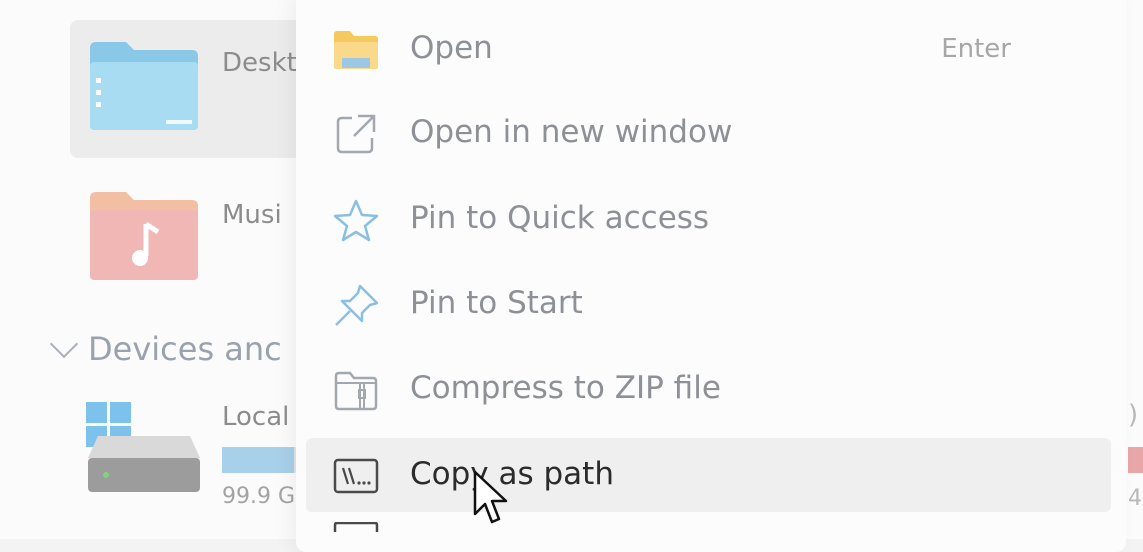 The height and width of the screenshot is (552, 1143). Describe the element at coordinates (256, 417) in the screenshot. I see `drive-label: Local` at that location.